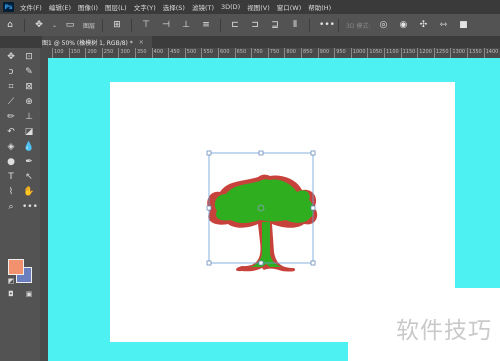 The height and width of the screenshot is (361, 500). I want to click on quick-mask-icon: ◘, so click(11, 294).